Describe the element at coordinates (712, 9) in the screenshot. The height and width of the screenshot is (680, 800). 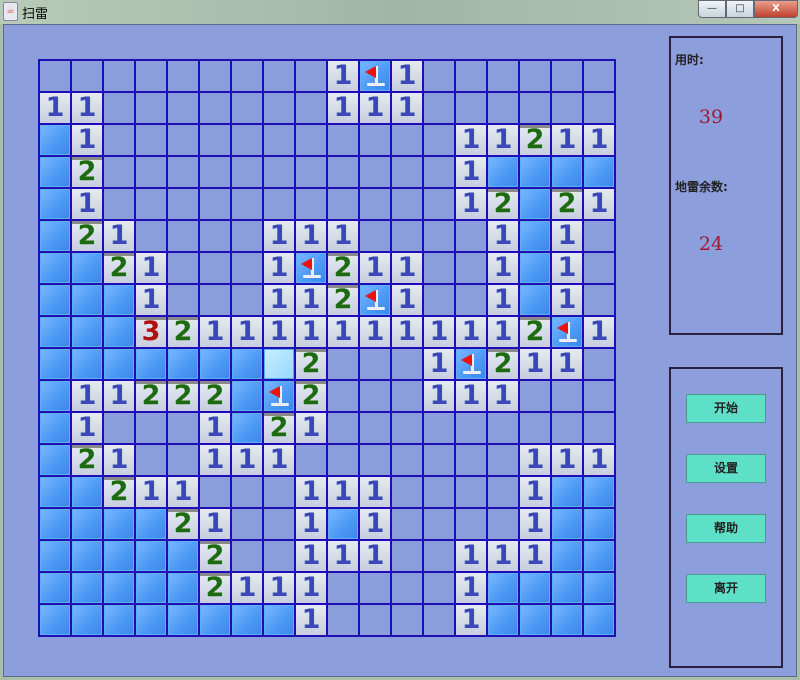
I see `minimize-button: —` at that location.